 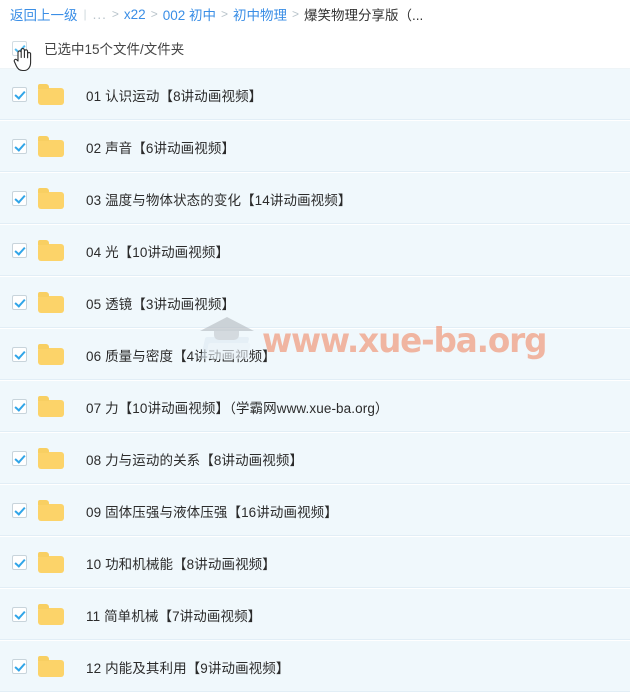 I want to click on file-name-label: 05 透镜【3讲动画视频】, so click(x=160, y=303).